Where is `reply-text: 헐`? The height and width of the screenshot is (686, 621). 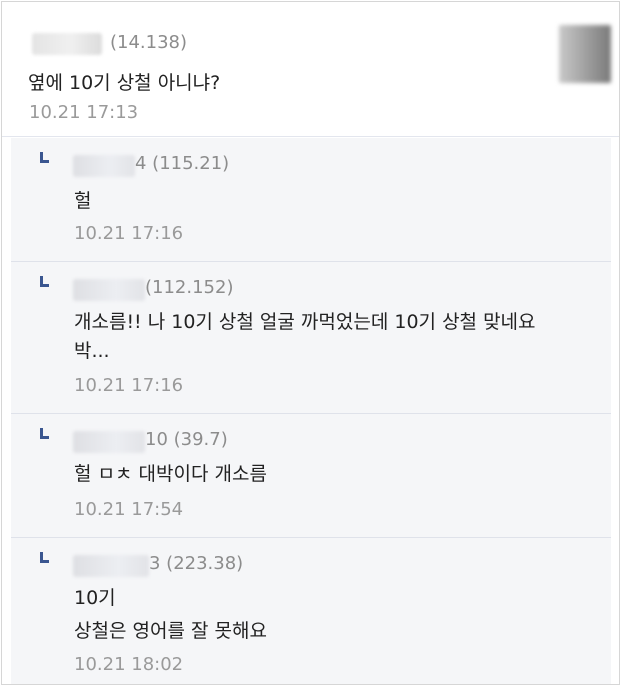
reply-text: 헐 is located at coordinates (83, 201).